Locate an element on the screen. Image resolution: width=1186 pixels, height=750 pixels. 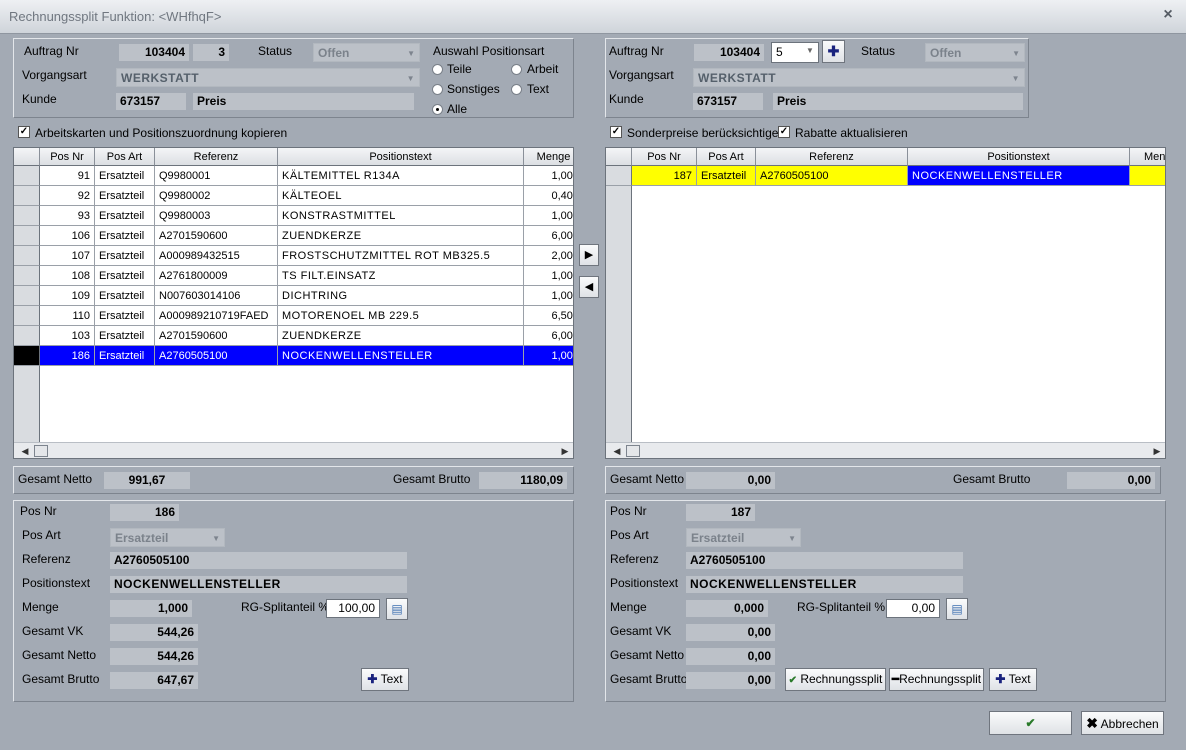
ok-button: ✔ is located at coordinates (1030, 723).